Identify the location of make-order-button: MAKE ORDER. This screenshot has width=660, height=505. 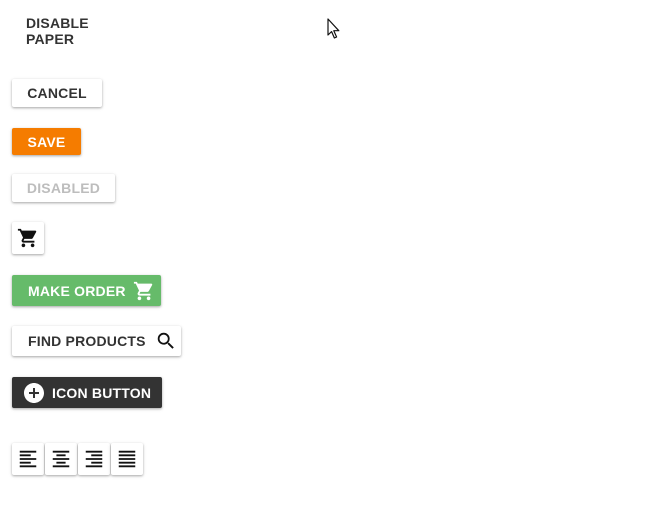
(86, 290).